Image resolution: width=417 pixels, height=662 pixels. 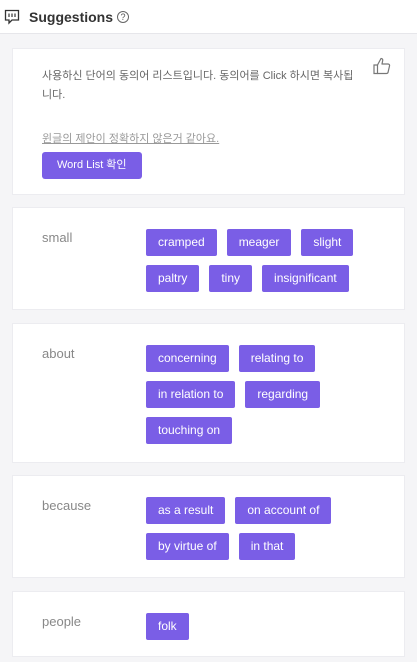 What do you see at coordinates (173, 278) in the screenshot?
I see `synonym-chip: paltry` at bounding box center [173, 278].